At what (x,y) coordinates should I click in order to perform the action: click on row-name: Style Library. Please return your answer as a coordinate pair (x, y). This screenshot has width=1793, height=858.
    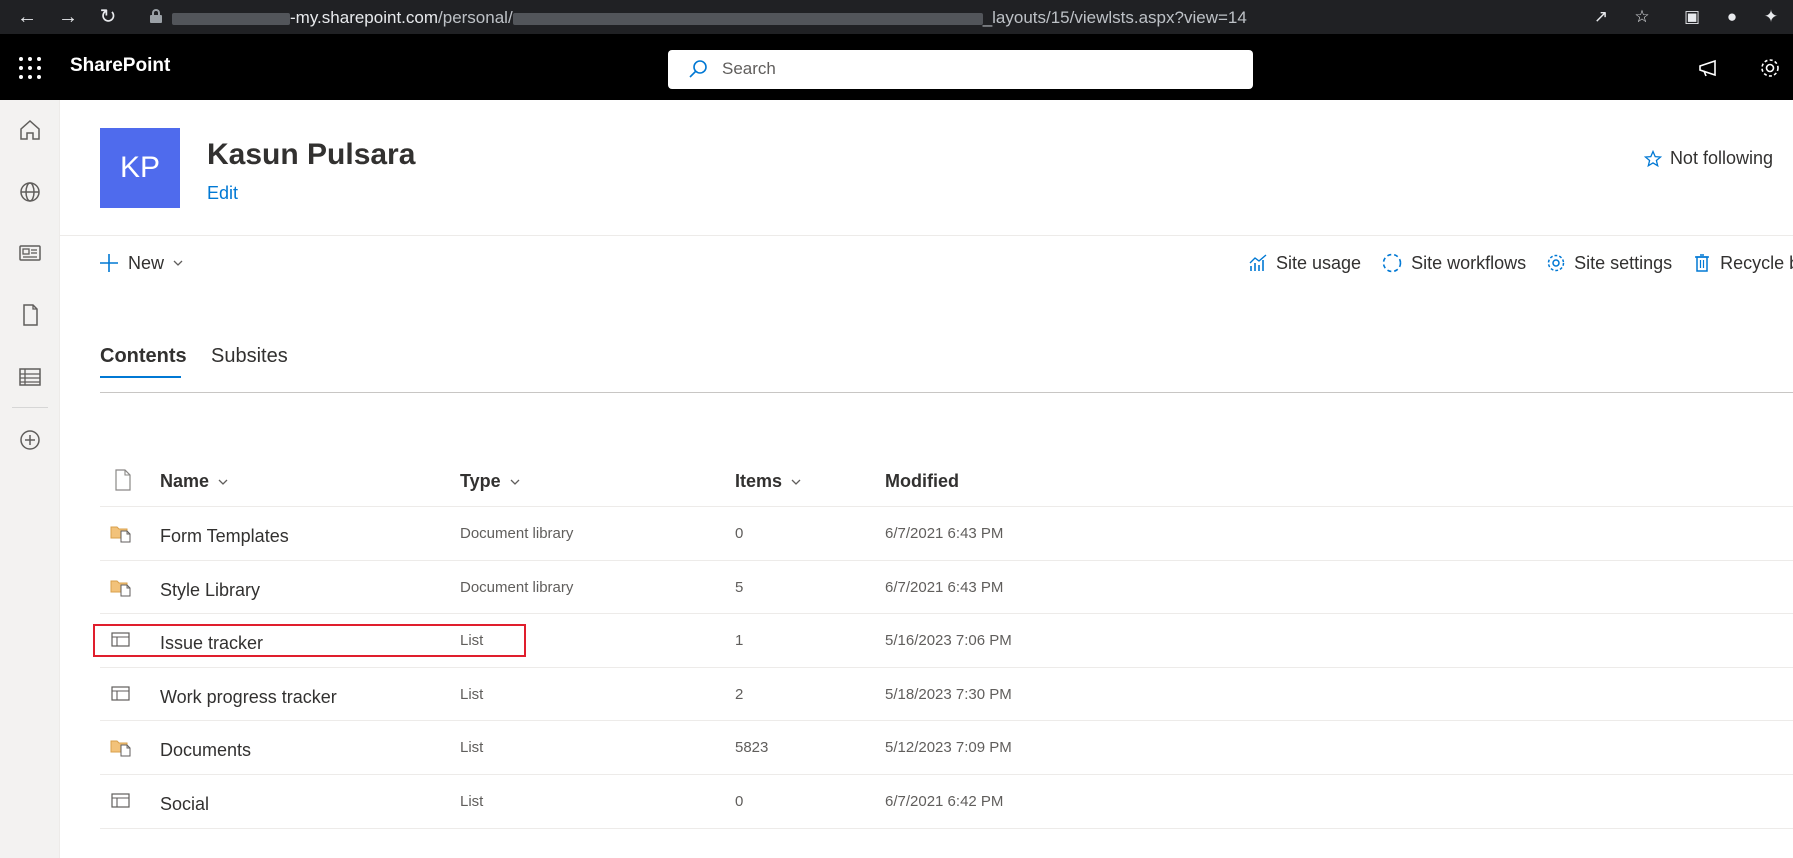
    Looking at the image, I should click on (210, 590).